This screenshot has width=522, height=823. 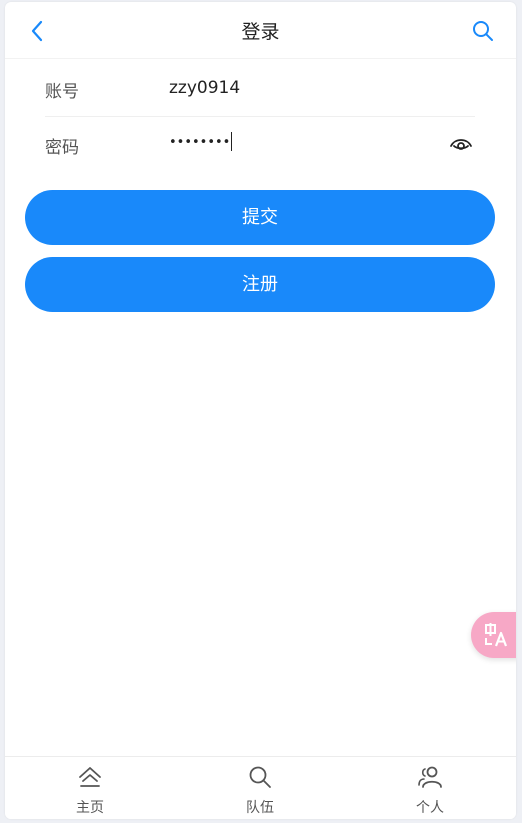 What do you see at coordinates (260, 217) in the screenshot?
I see `submit-button: 提交` at bounding box center [260, 217].